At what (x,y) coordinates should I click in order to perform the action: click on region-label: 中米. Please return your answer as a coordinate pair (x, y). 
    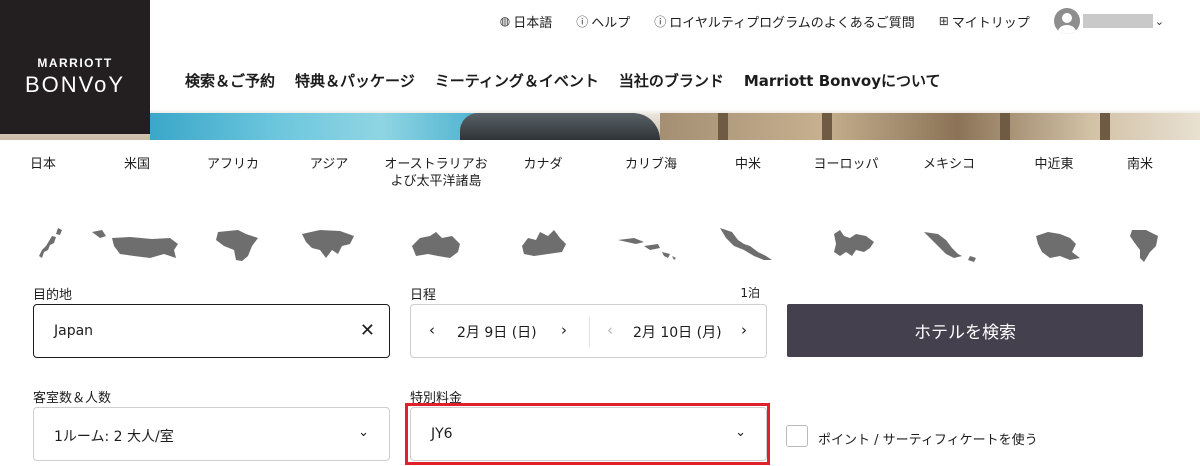
    Looking at the image, I should click on (747, 164).